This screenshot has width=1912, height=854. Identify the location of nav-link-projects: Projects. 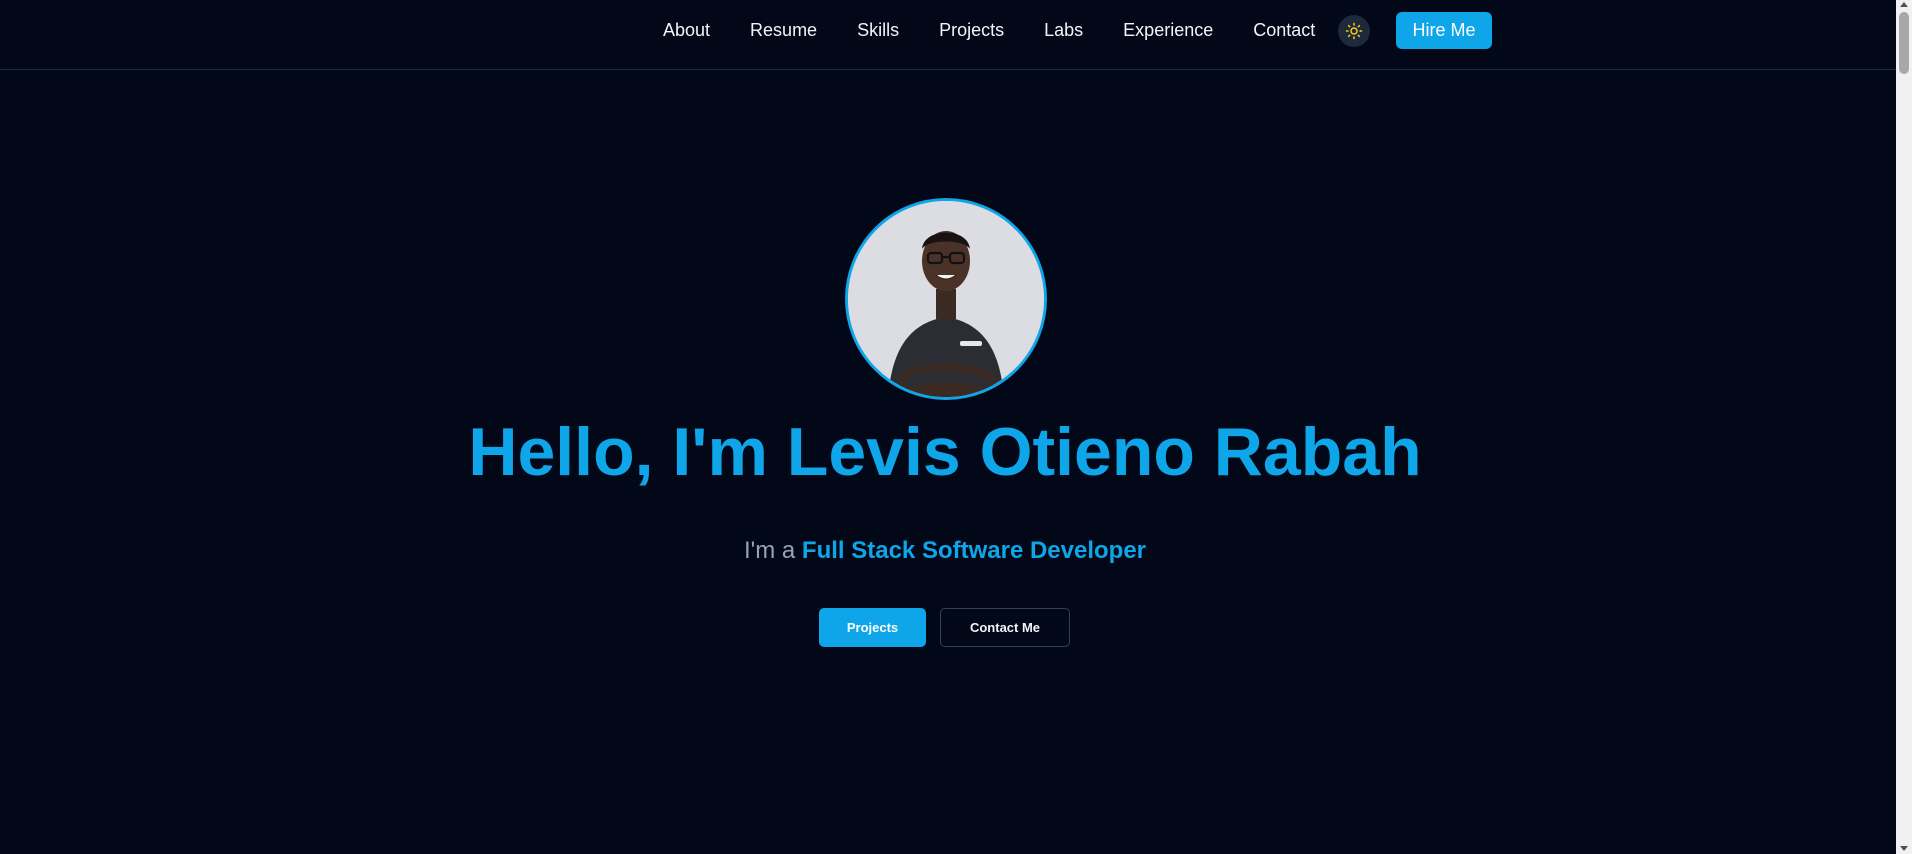
(971, 30).